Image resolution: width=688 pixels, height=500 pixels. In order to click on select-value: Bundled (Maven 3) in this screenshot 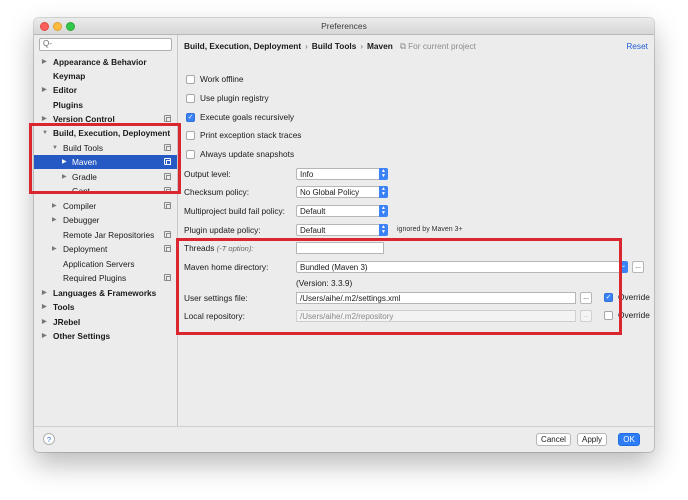, I will do `click(334, 267)`.